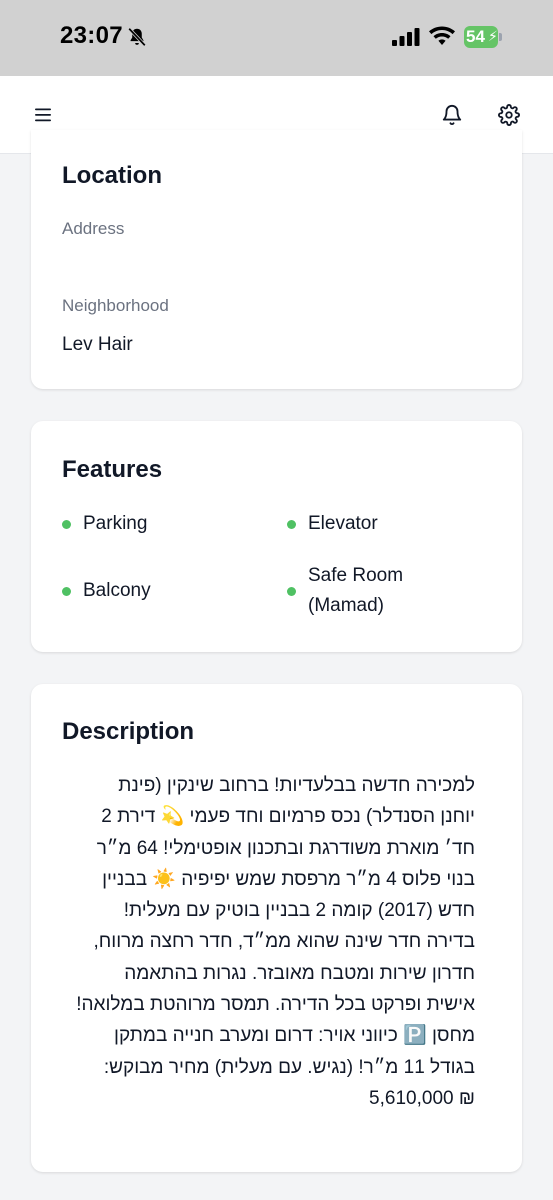 The image size is (553, 1200). Describe the element at coordinates (343, 523) in the screenshot. I see `feature-label: Elevator` at that location.